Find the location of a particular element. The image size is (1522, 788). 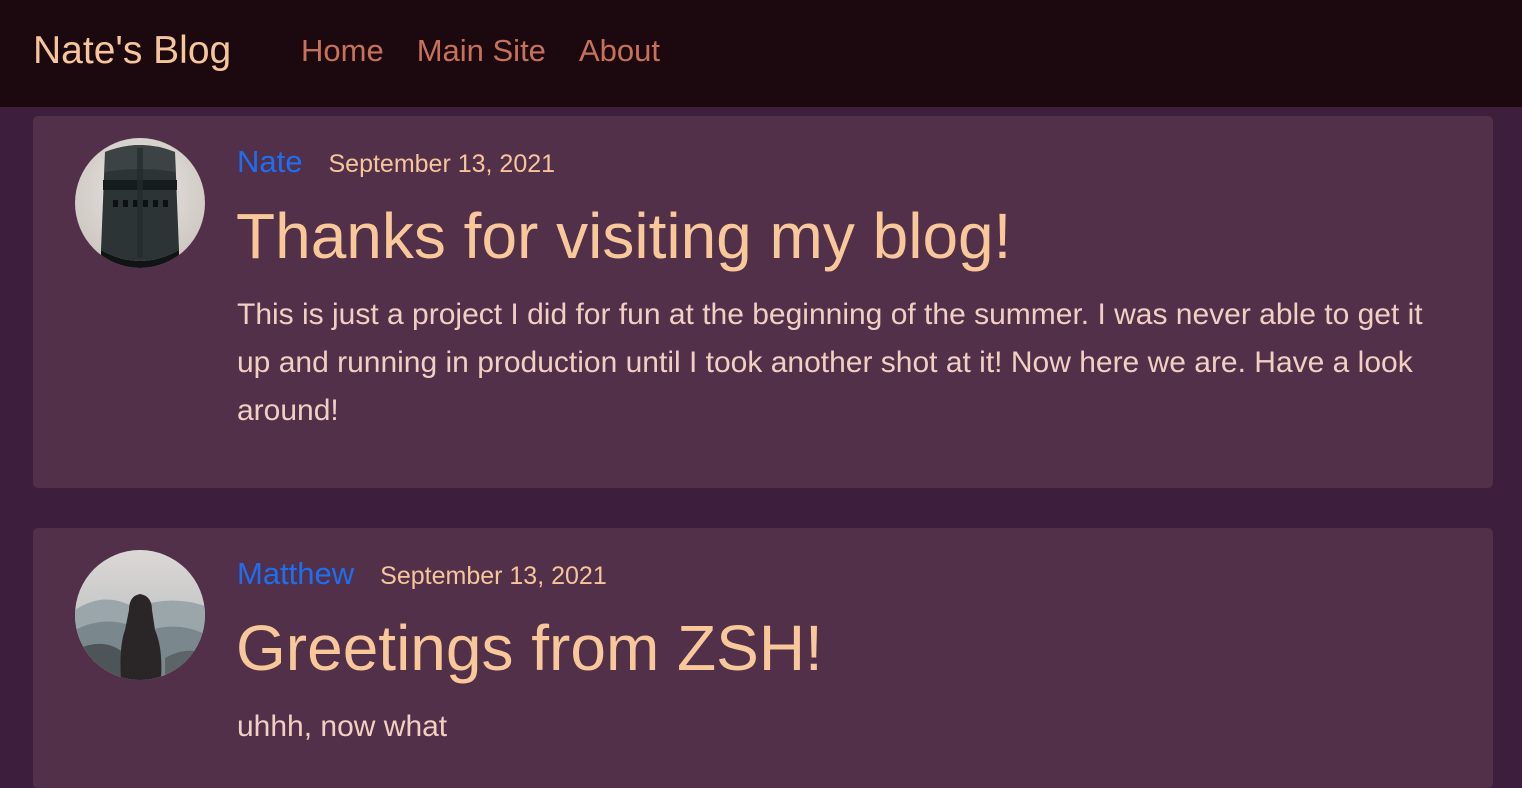

post-title-link: Thanks for visiting my blog! is located at coordinates (623, 236).